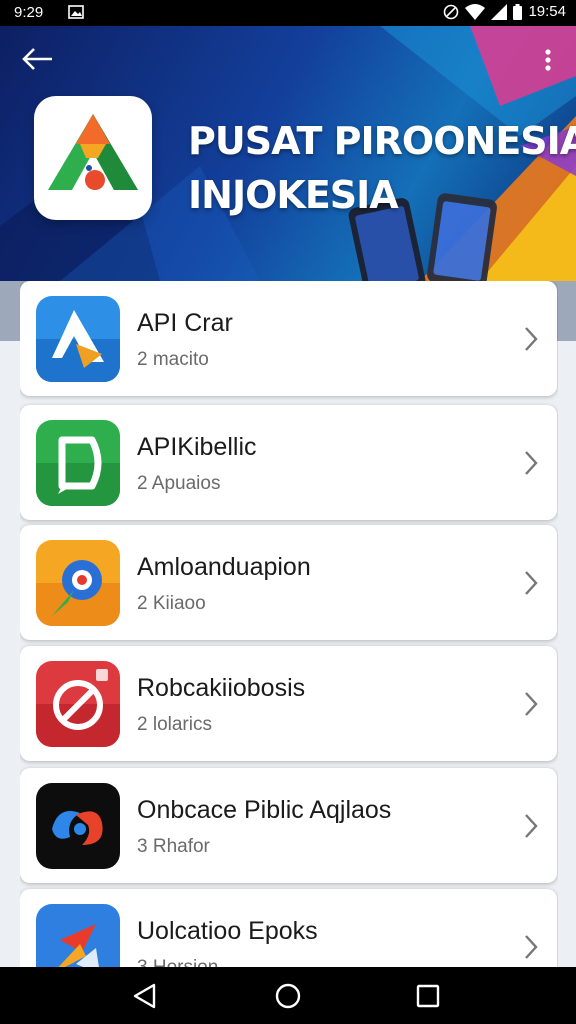 The image size is (576, 1024). What do you see at coordinates (288, 462) in the screenshot?
I see `list-item: APIKibellic 2 Apuaios` at bounding box center [288, 462].